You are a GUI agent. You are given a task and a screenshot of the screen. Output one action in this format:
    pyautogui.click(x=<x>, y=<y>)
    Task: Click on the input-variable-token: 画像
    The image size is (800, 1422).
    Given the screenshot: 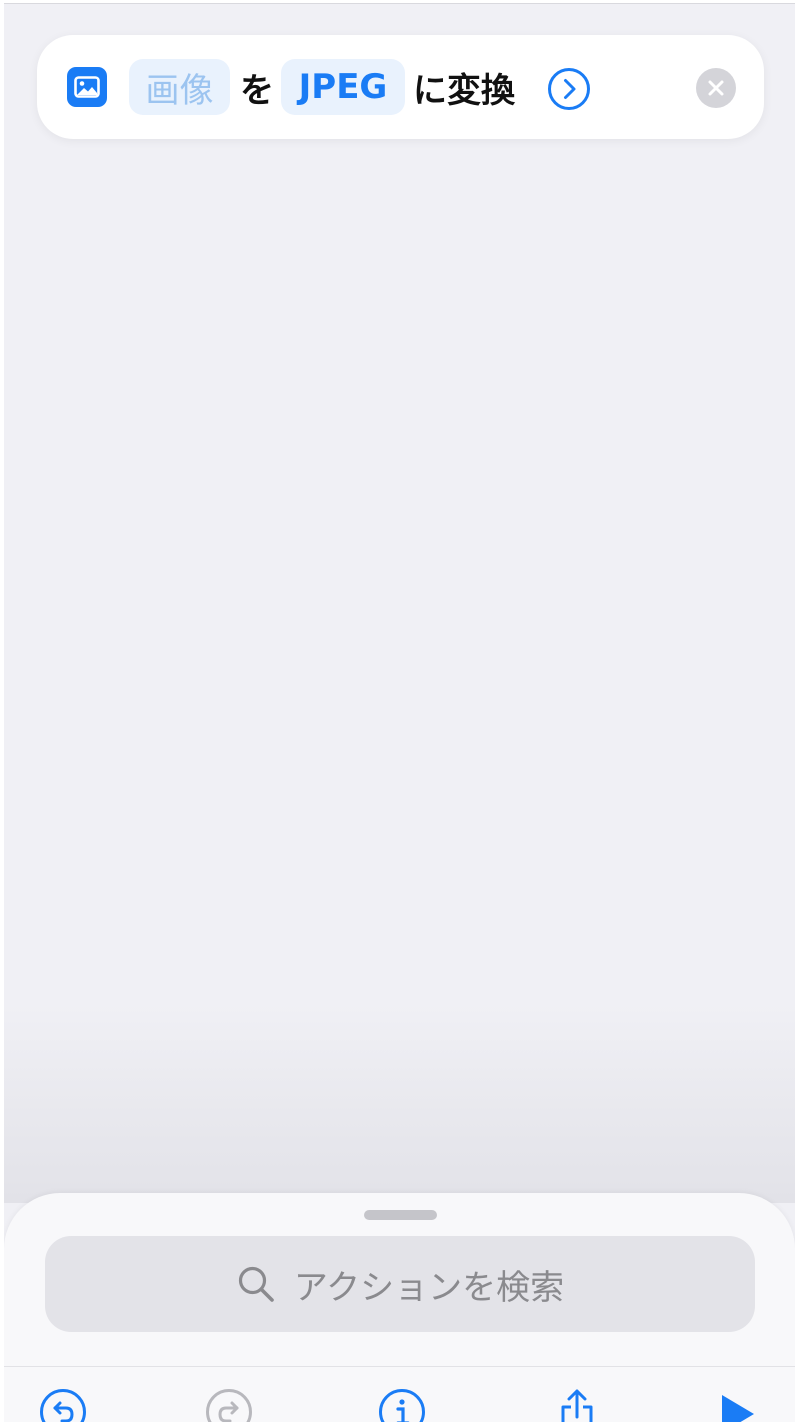 What is the action you would take?
    pyautogui.click(x=179, y=87)
    